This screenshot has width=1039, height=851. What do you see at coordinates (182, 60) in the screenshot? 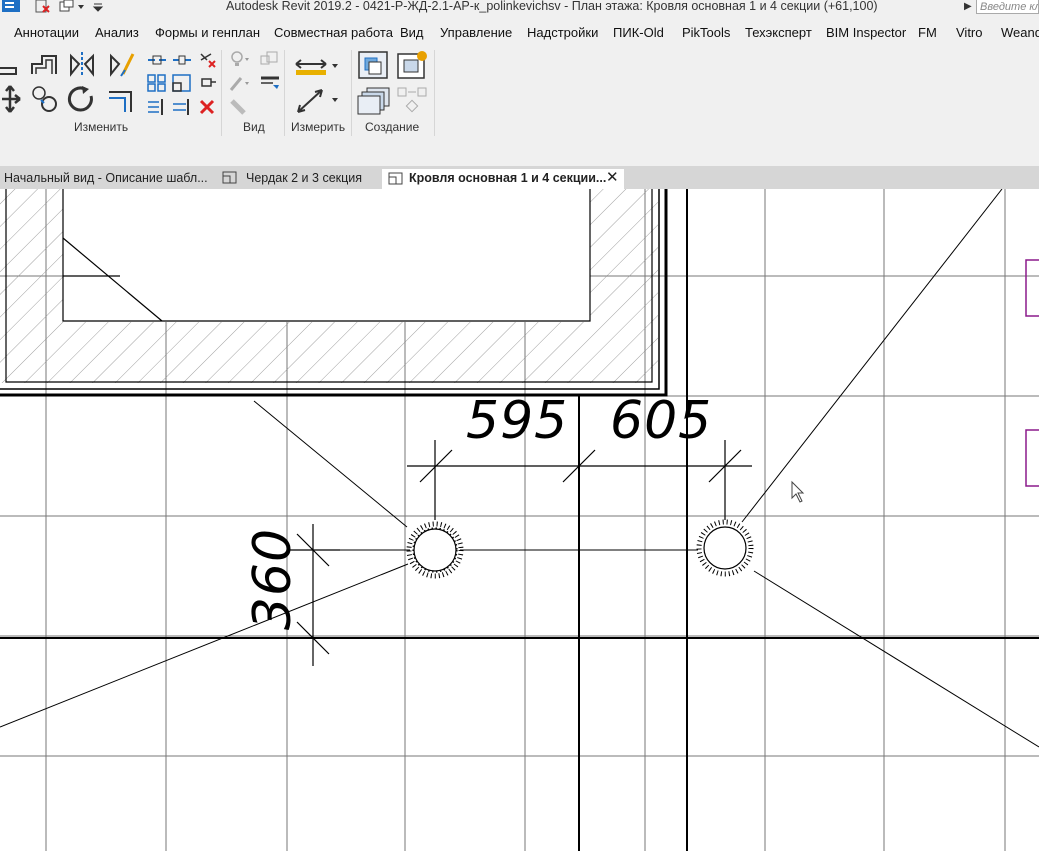
I see `split-with-gap-icon` at bounding box center [182, 60].